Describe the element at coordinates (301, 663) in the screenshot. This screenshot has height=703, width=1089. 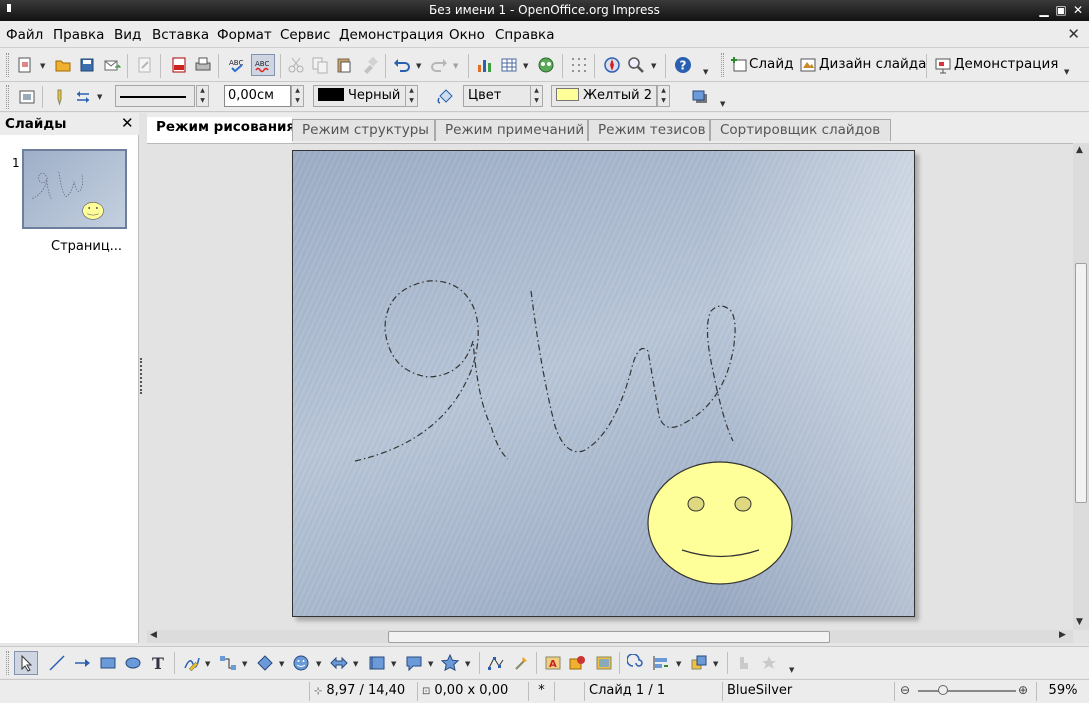
I see `symbol-shapes-icon` at that location.